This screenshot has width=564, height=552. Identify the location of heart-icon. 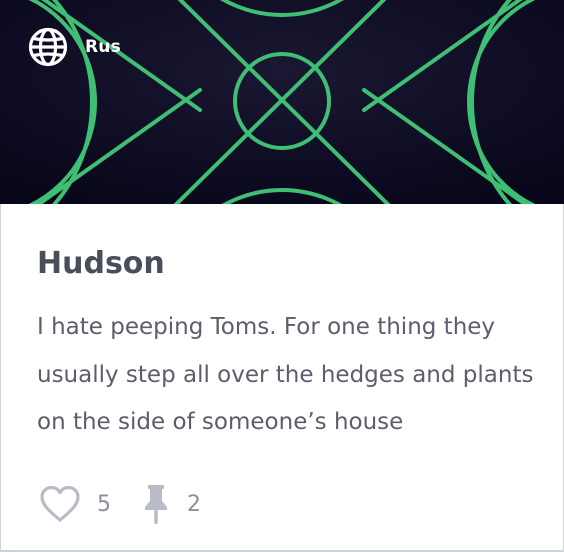
(60, 504).